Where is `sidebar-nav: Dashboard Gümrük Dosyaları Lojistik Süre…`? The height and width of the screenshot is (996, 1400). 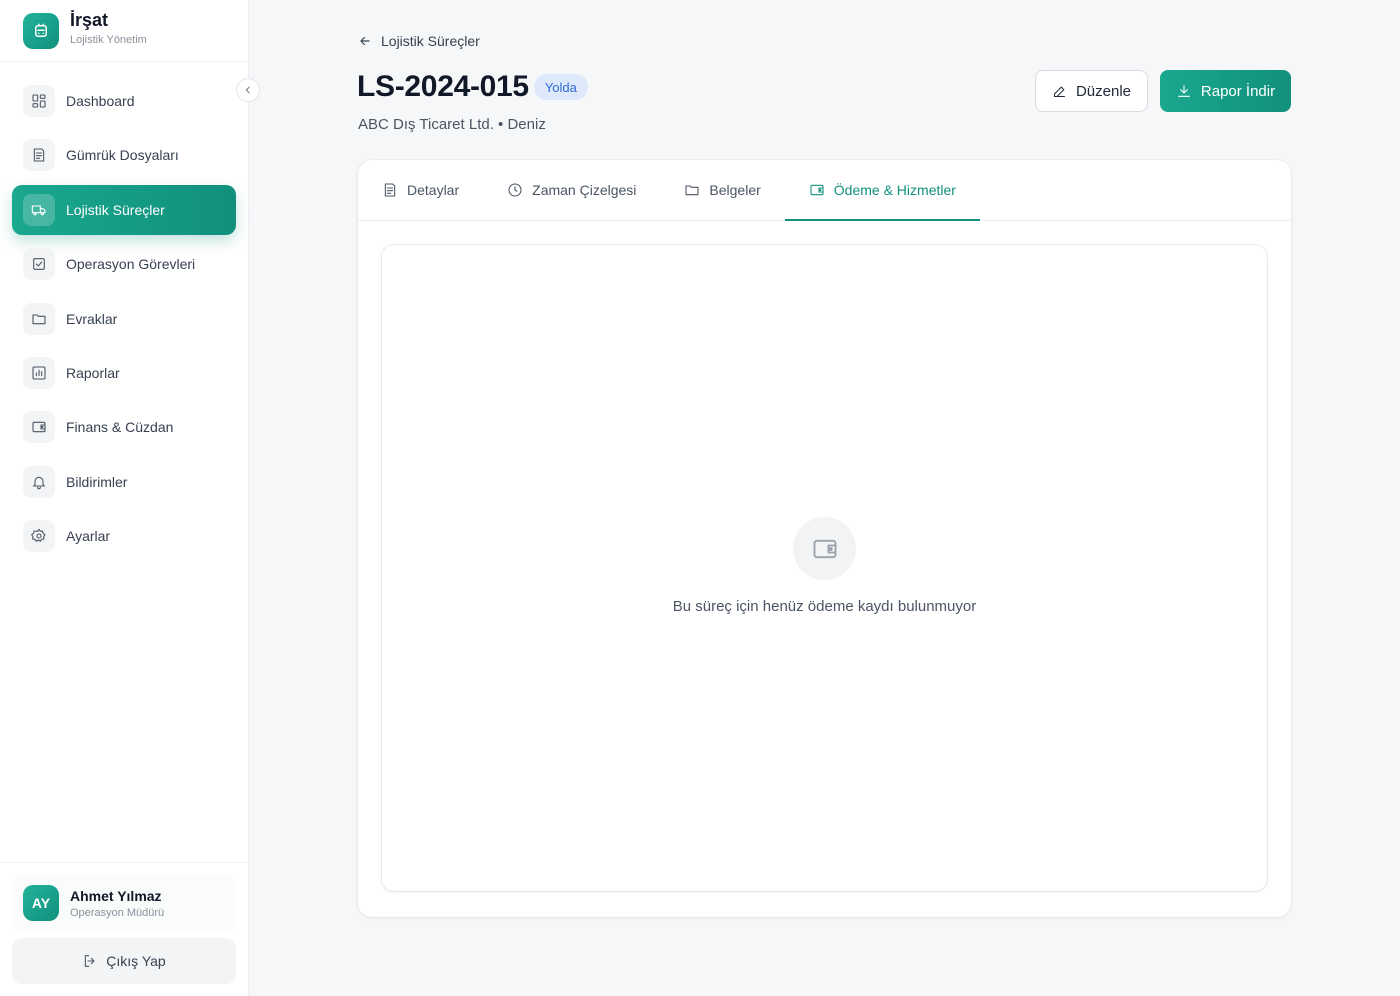 sidebar-nav: Dashboard Gümrük Dosyaları Lojistik Süre… is located at coordinates (124, 321).